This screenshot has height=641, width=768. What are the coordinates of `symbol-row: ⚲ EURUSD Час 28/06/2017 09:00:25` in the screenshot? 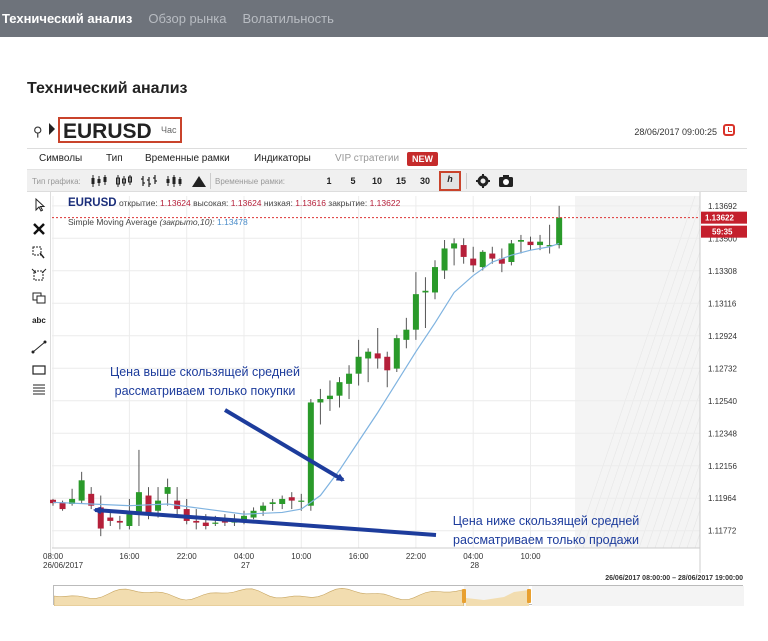 It's located at (387, 130).